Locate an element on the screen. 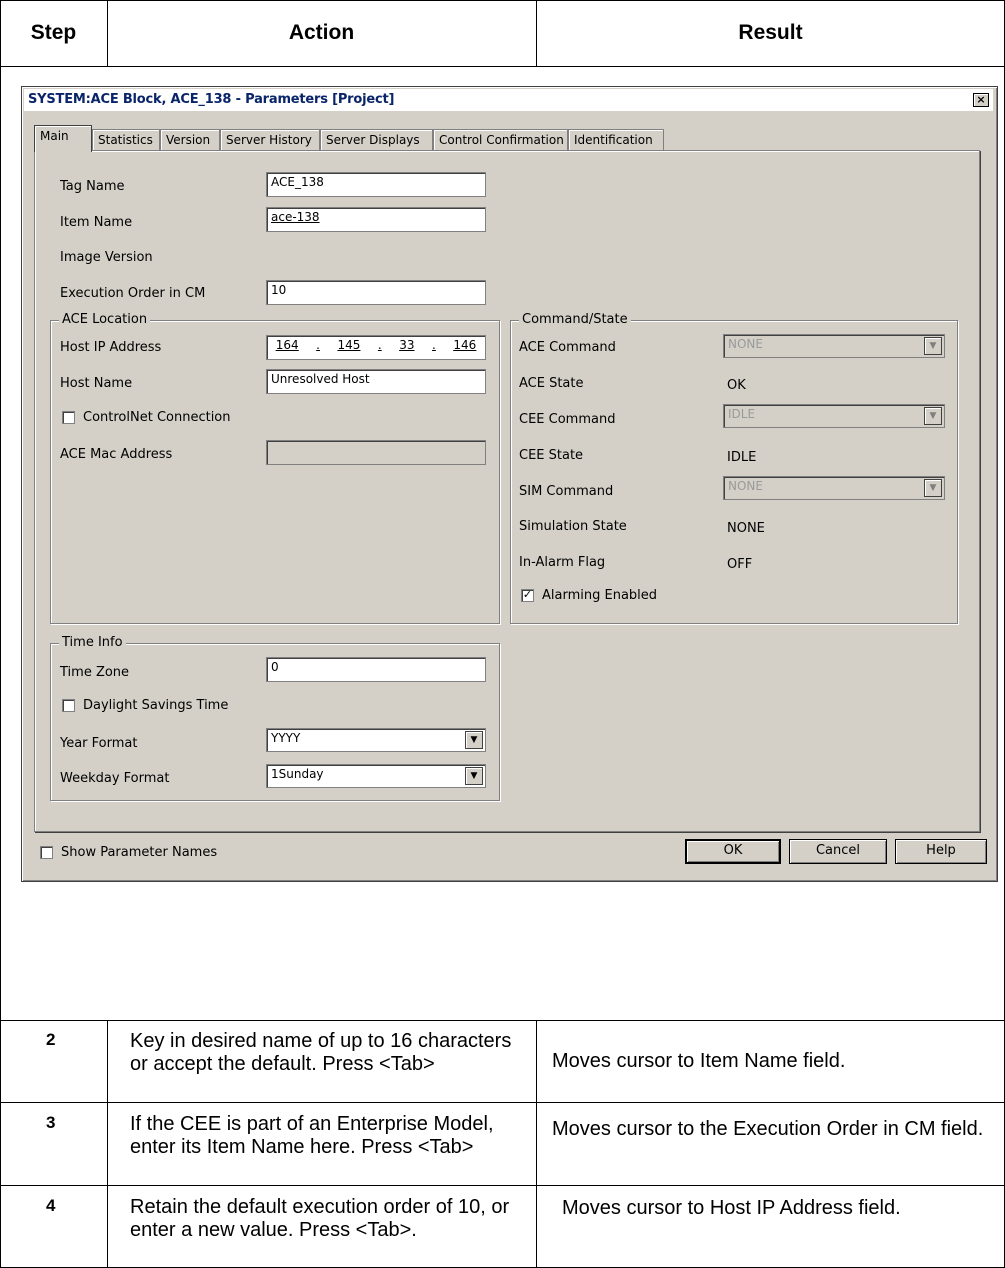 Image resolution: width=1005 pixels, height=1268 pixels. simulation-state-value: NONE is located at coordinates (746, 528).